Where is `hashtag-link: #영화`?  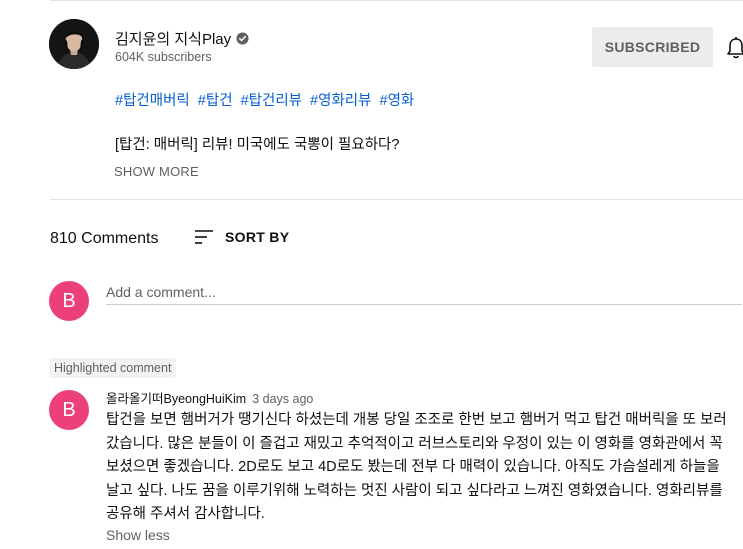
hashtag-link: #영화 is located at coordinates (397, 101).